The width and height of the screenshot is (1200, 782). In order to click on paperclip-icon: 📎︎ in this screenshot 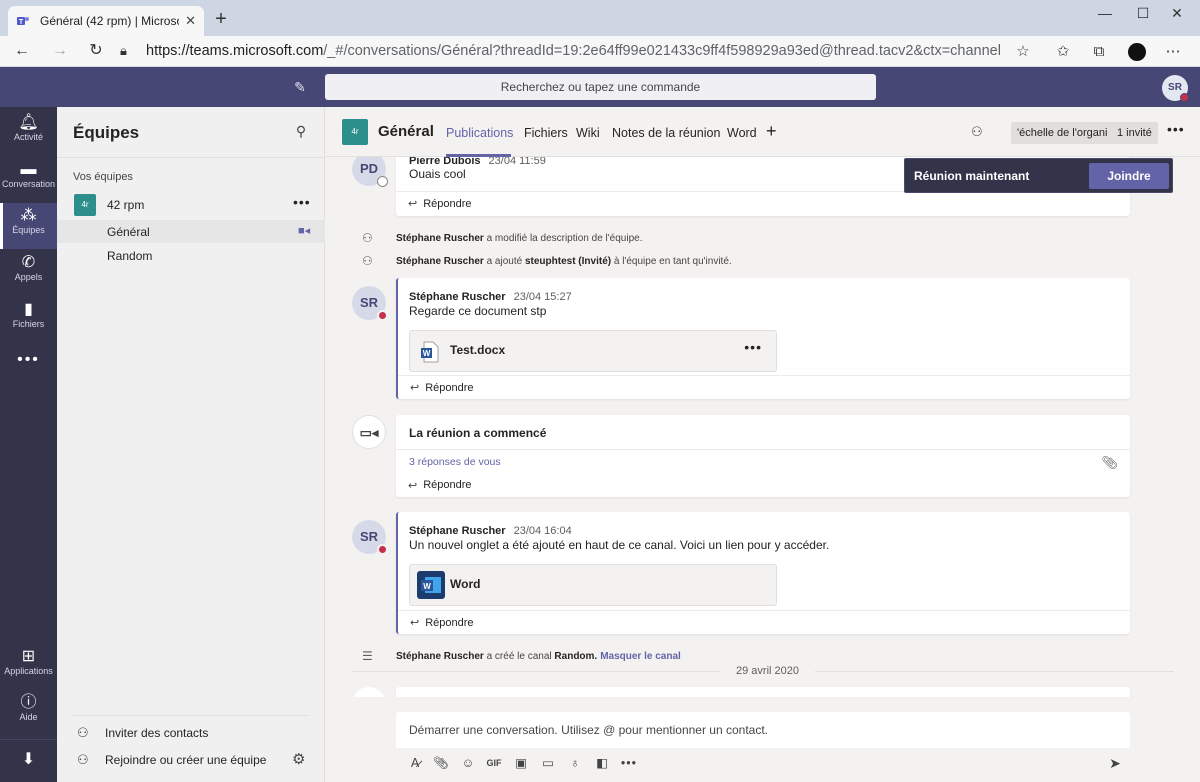, I will do `click(441, 763)`.